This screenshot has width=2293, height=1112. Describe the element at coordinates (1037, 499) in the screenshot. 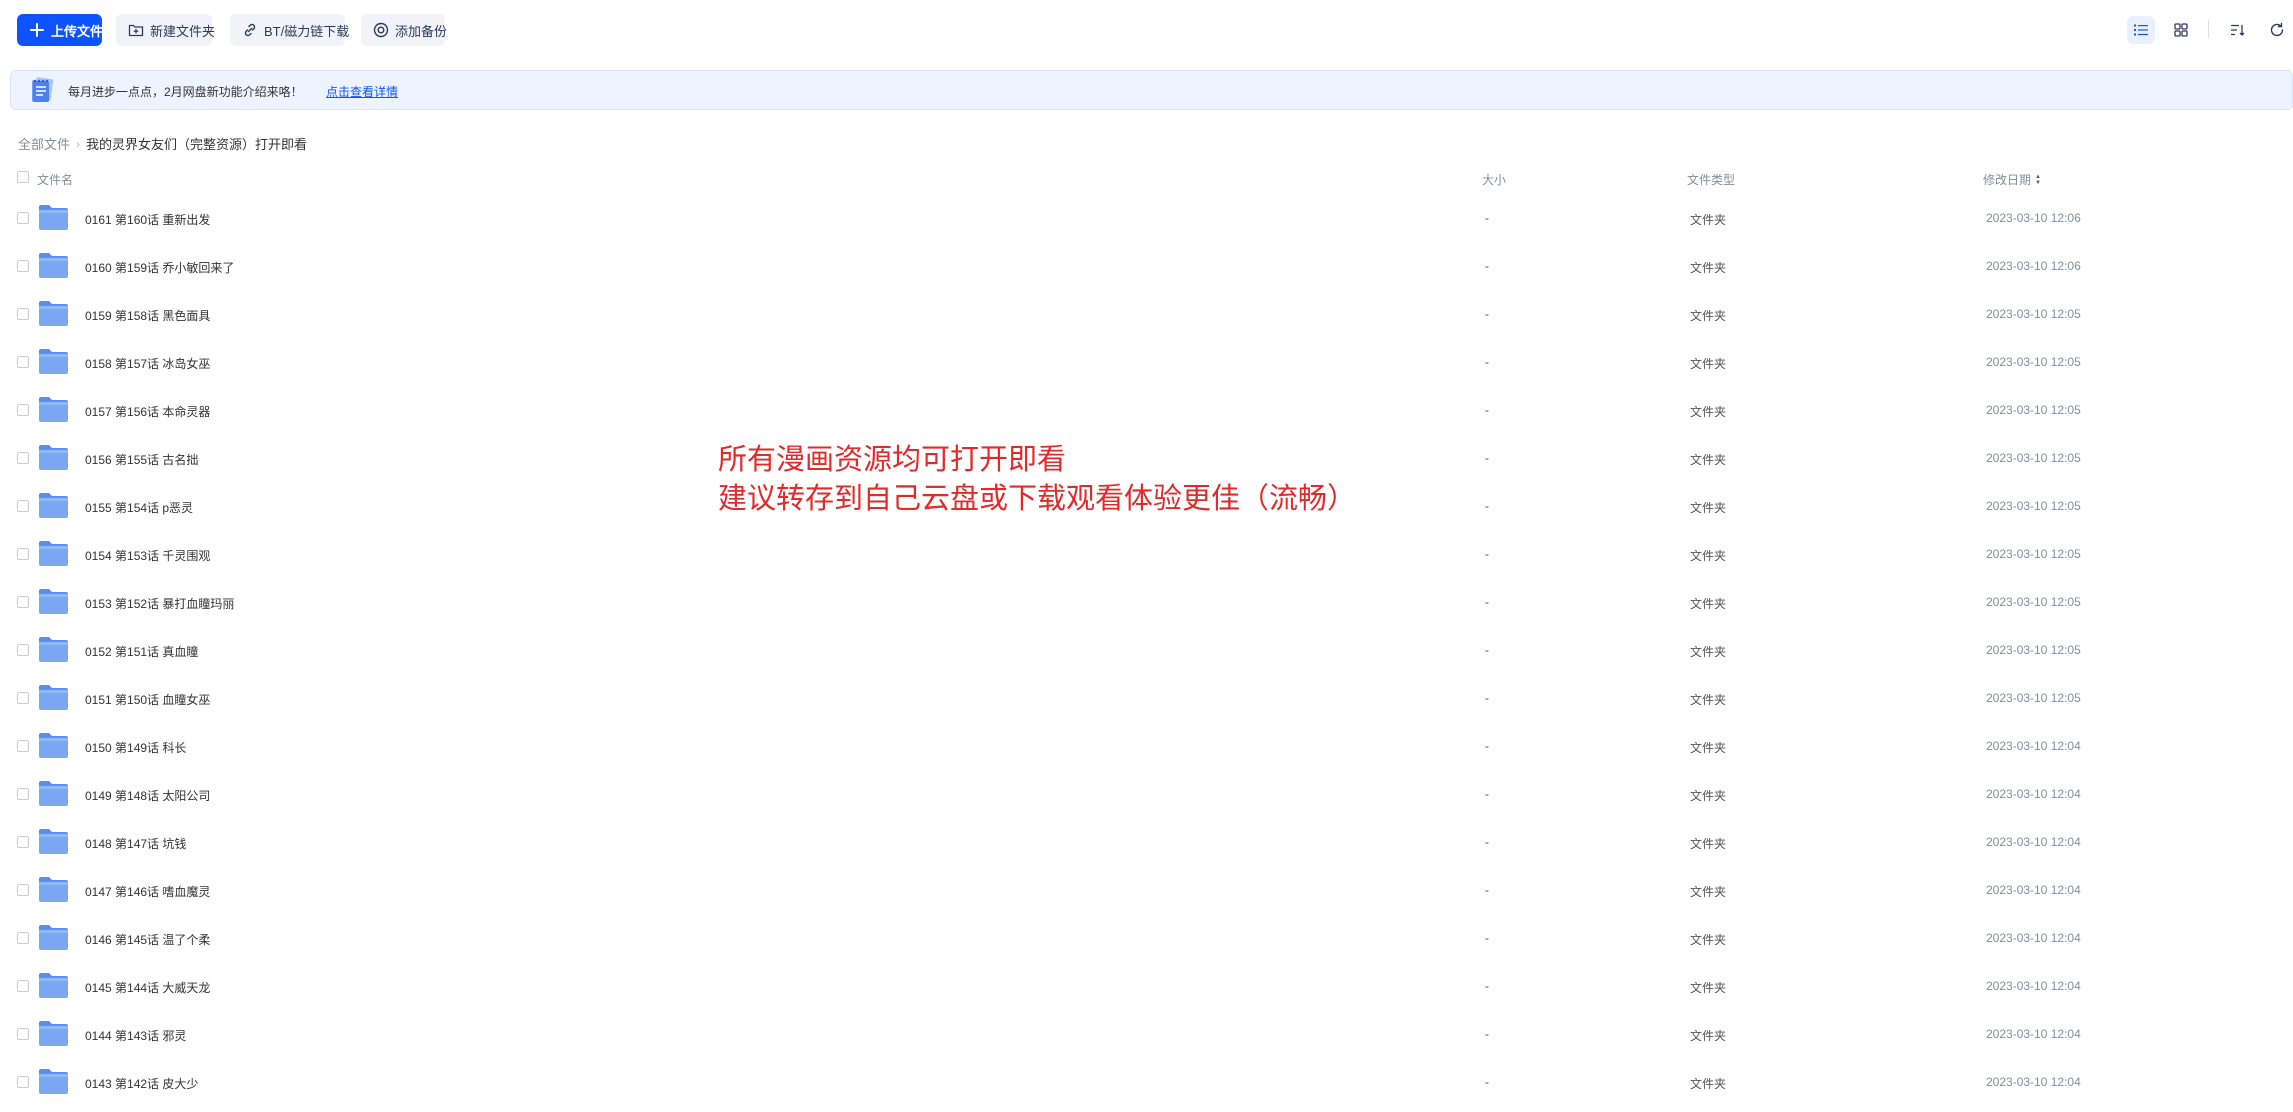

I see `overlay-line-2: 建议转存到自己云盘或下载观看体验更佳（流畅）` at that location.